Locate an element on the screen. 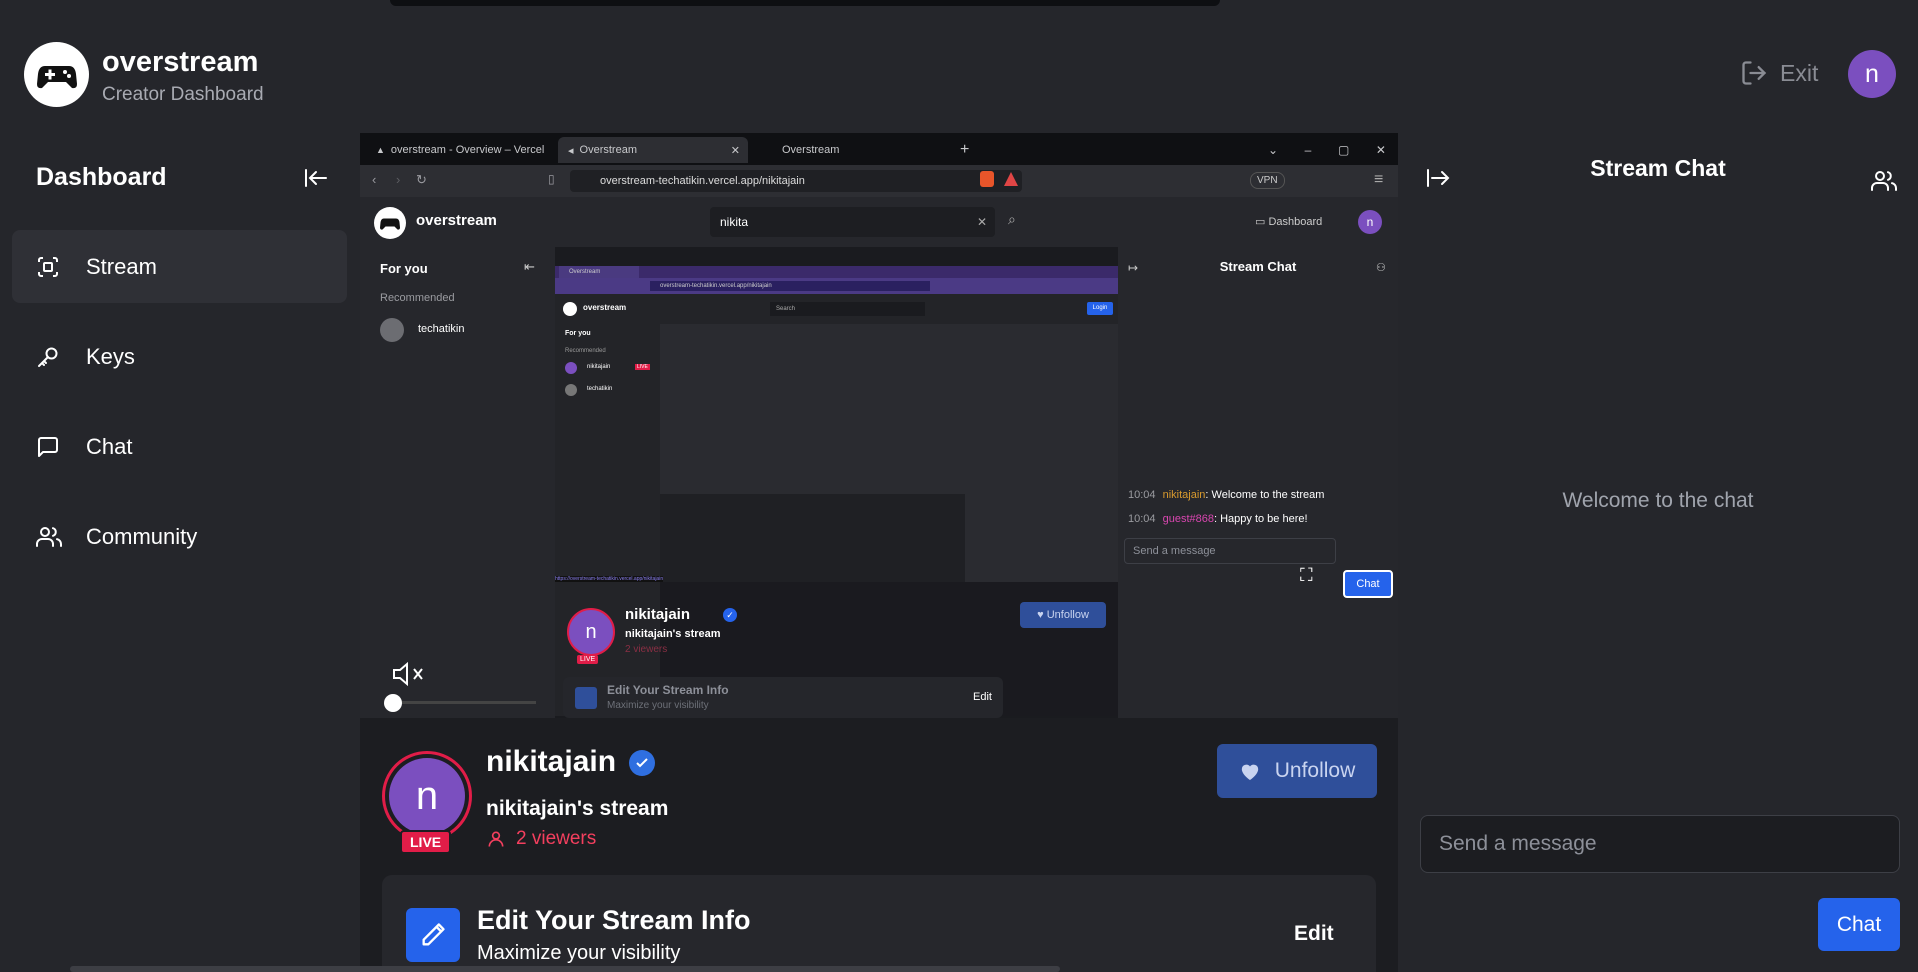 This screenshot has width=1918, height=972. window-top-strip is located at coordinates (805, 3).